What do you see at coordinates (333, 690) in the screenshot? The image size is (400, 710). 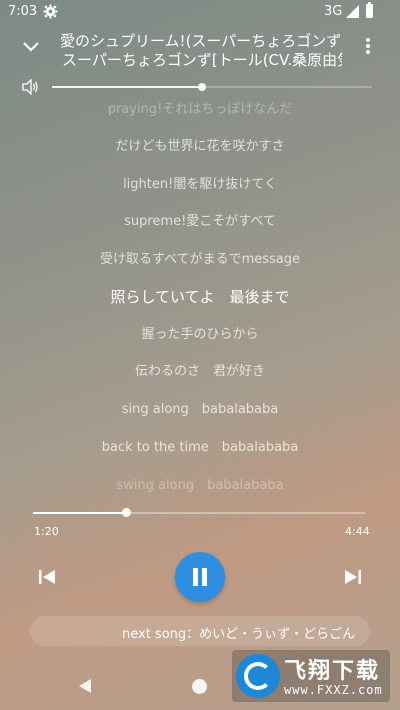 I see `watermark-url: www.FXXZ.com` at bounding box center [333, 690].